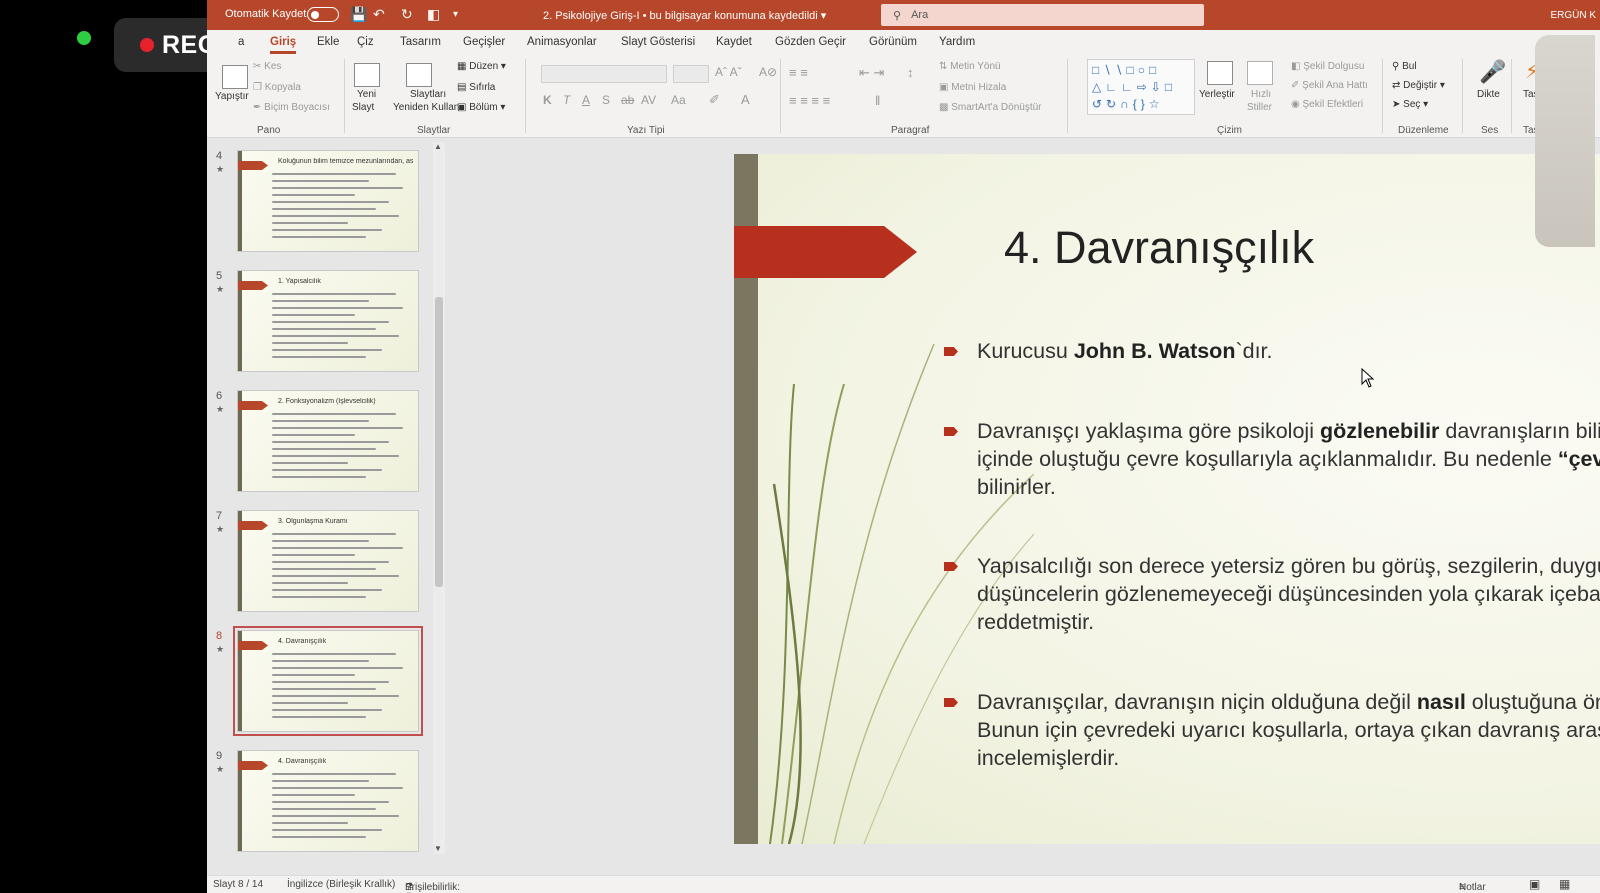 This screenshot has width=1600, height=893. I want to click on tab-ciz: Çiz, so click(365, 42).